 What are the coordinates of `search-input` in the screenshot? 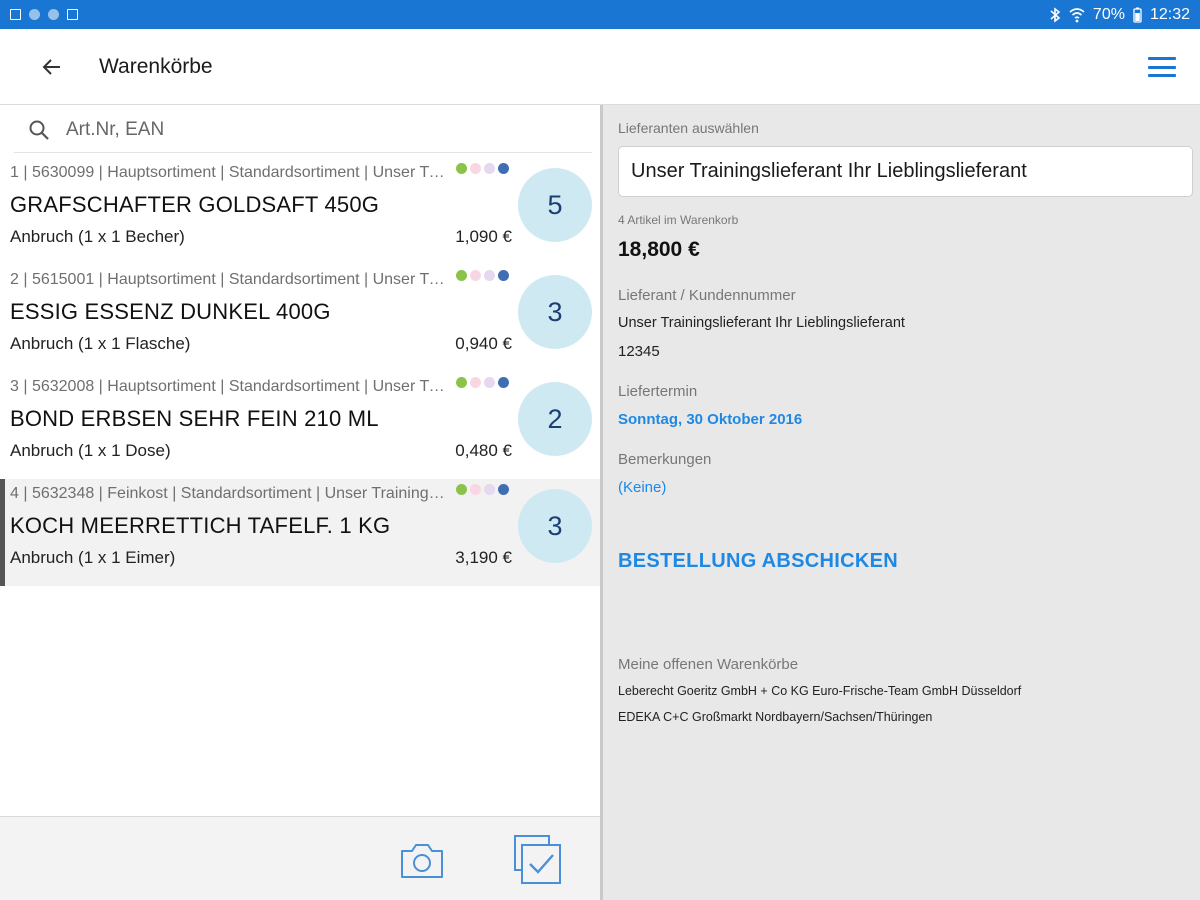 It's located at (316, 130).